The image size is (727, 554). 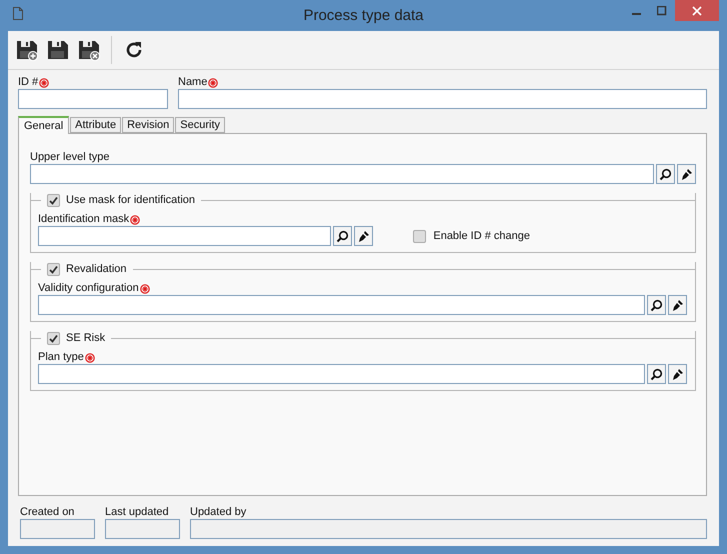 What do you see at coordinates (48, 512) in the screenshot?
I see `field-label: Created on` at bounding box center [48, 512].